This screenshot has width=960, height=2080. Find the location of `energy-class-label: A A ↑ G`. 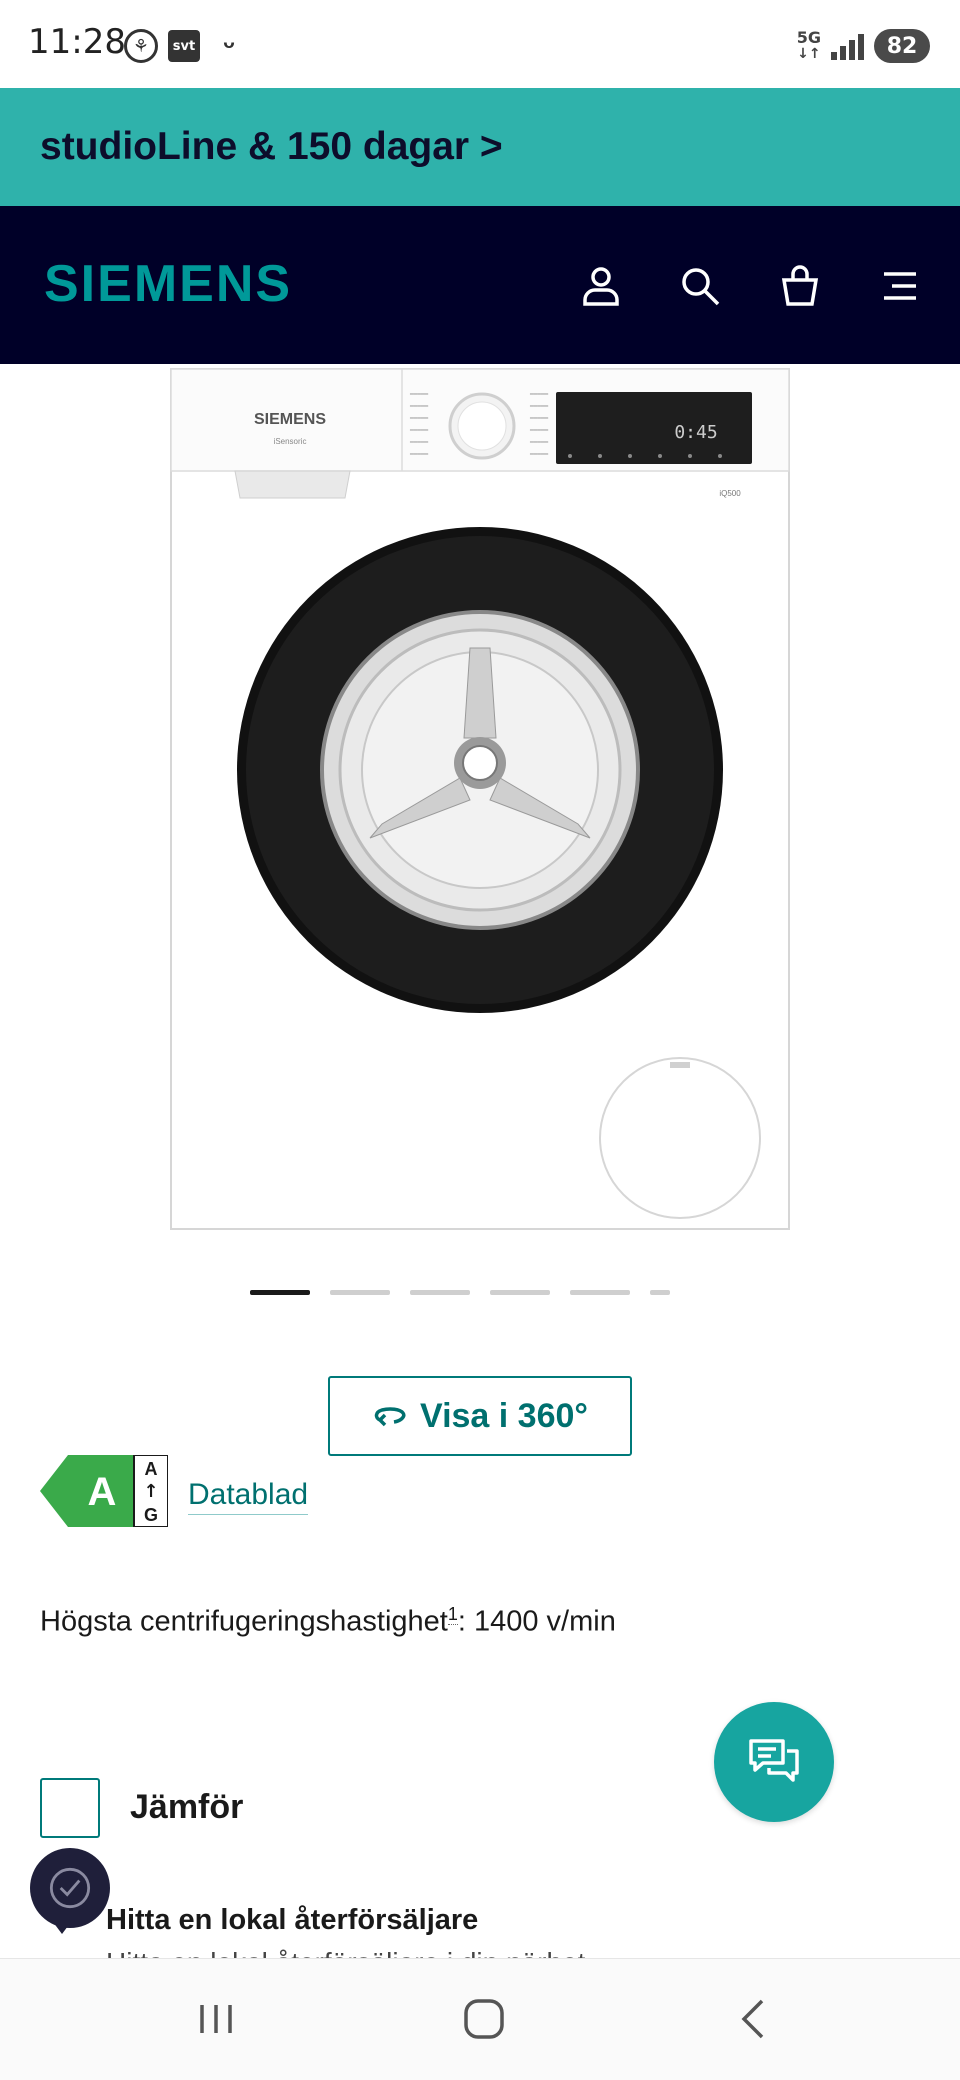

energy-class-label: A A ↑ G is located at coordinates (104, 1491).